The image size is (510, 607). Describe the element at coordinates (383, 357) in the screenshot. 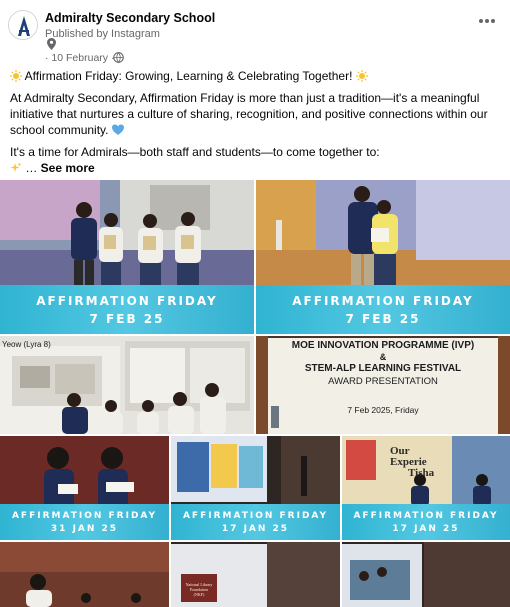

I see `slide-line: &` at that location.